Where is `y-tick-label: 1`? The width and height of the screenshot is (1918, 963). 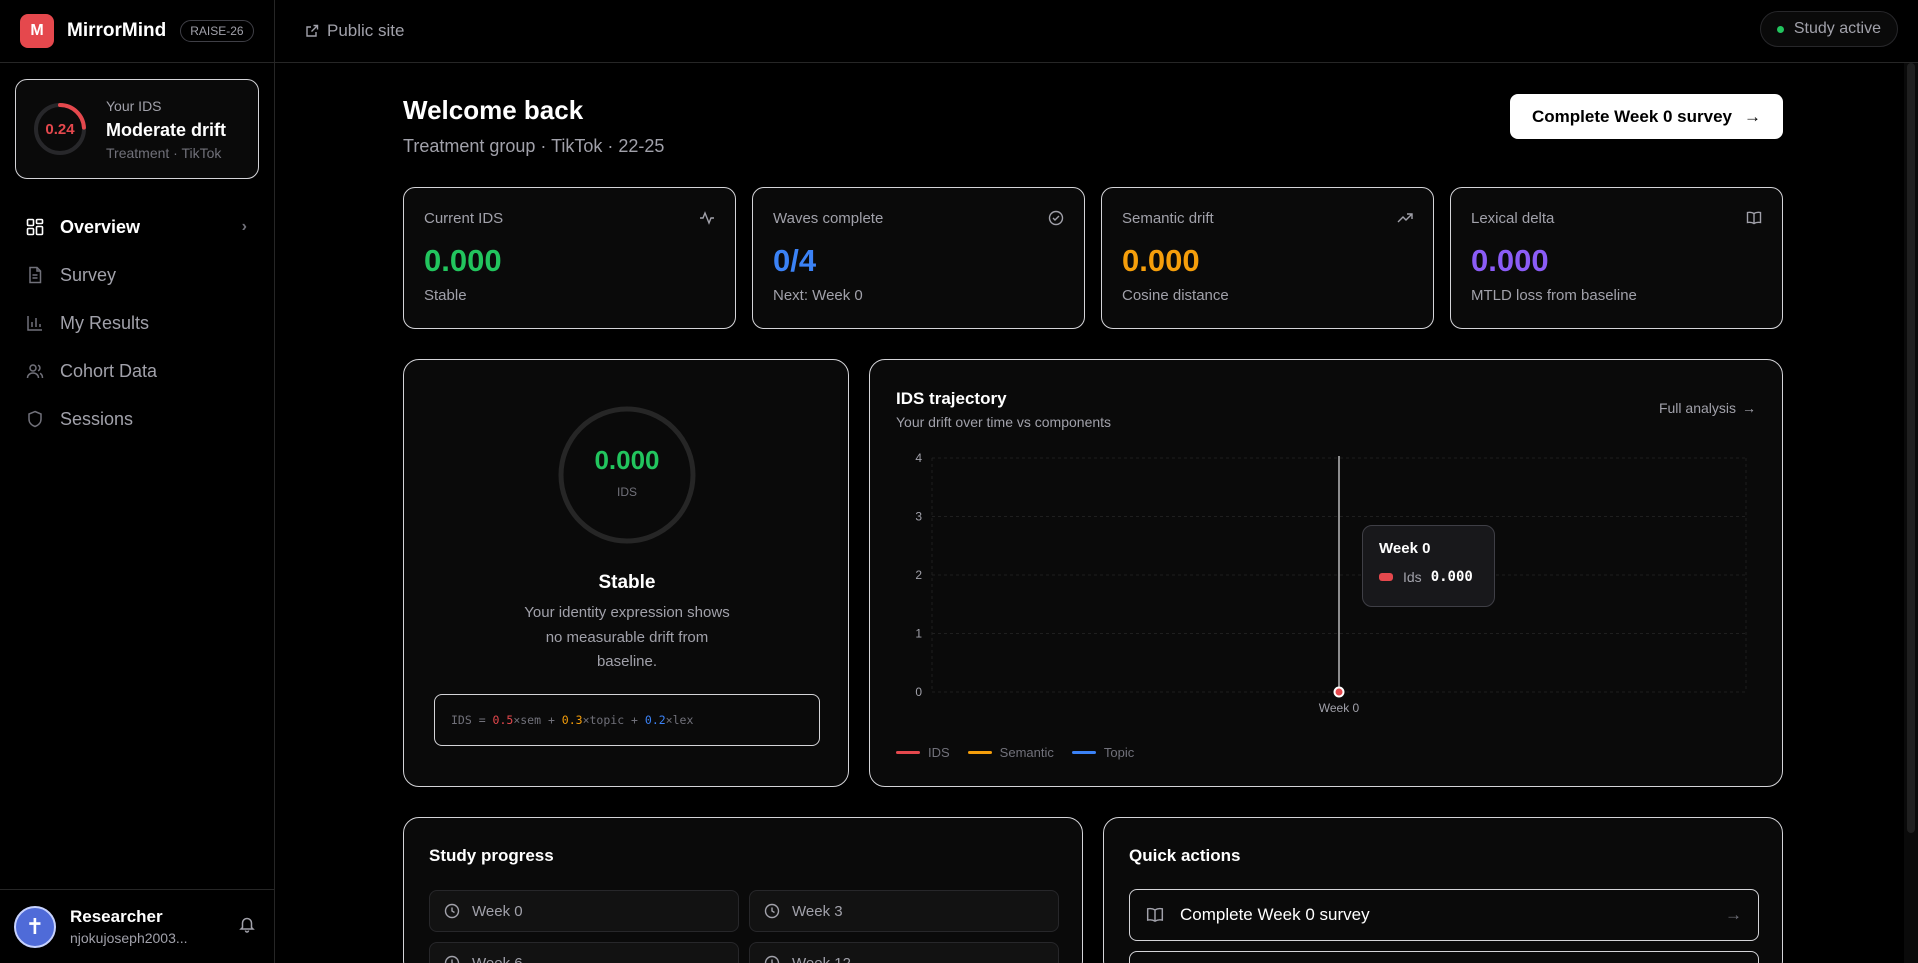
y-tick-label: 1 is located at coordinates (918, 634).